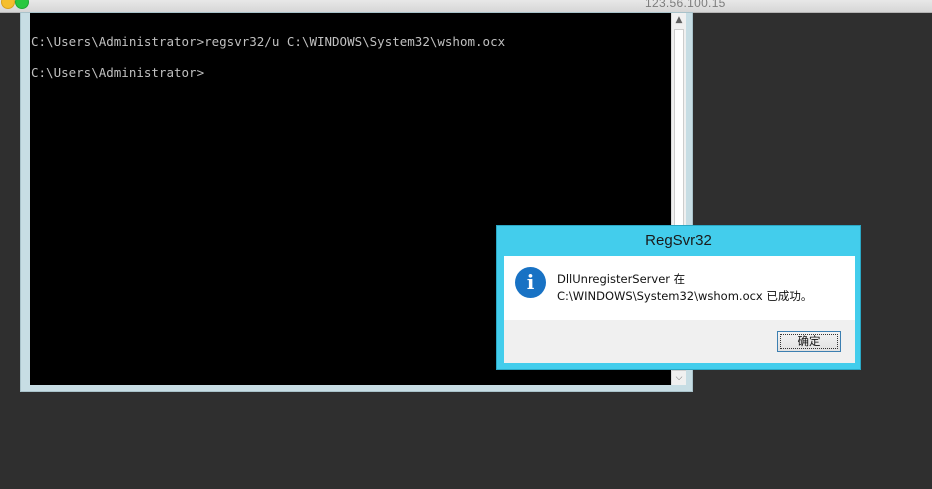 The width and height of the screenshot is (932, 489). What do you see at coordinates (22, 4) in the screenshot?
I see `zoom-window-button` at bounding box center [22, 4].